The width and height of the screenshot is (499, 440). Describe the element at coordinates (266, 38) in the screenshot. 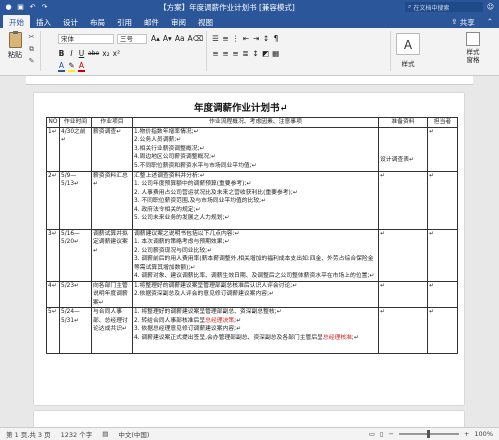

I see `sort-icon: ↕` at that location.